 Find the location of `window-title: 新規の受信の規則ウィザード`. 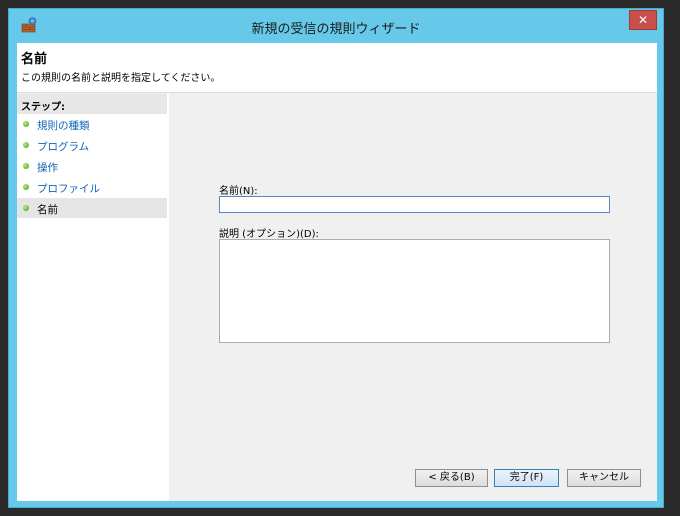

window-title: 新規の受信の規則ウィザード is located at coordinates (336, 29).